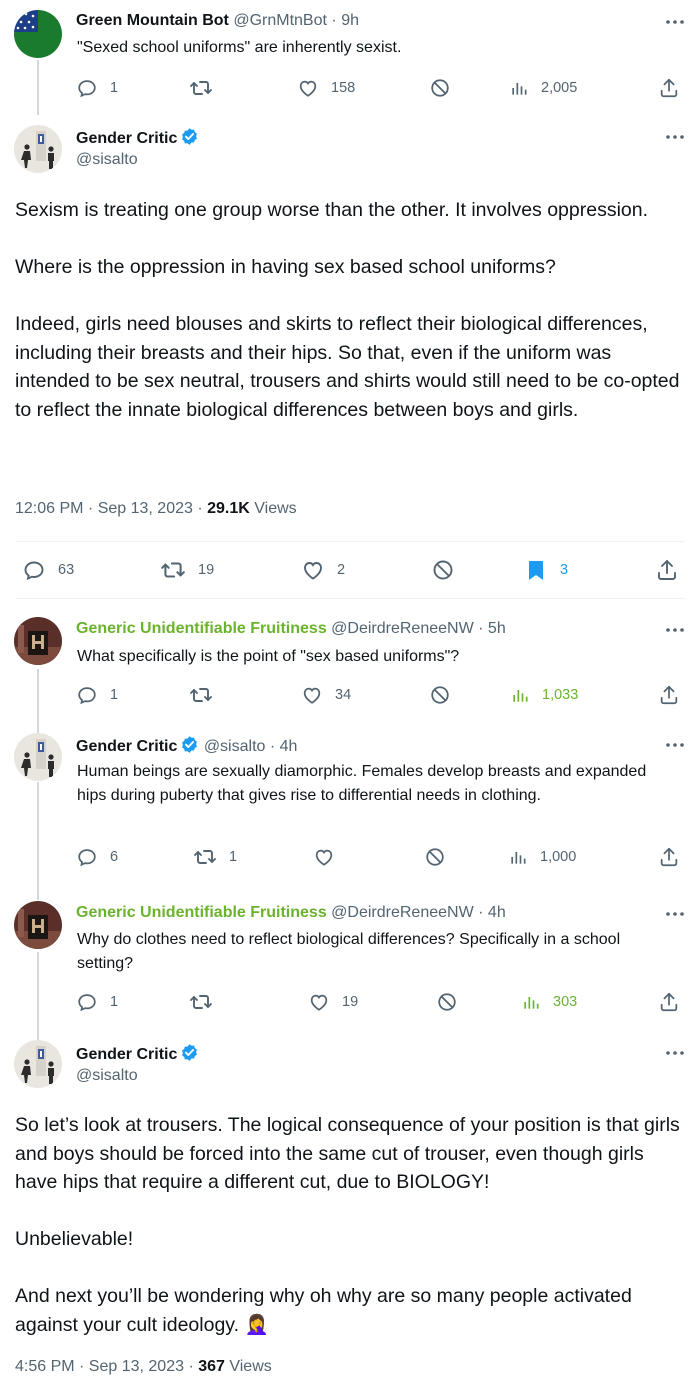  Describe the element at coordinates (326, 695) in the screenshot. I see `like-button: 34` at that location.